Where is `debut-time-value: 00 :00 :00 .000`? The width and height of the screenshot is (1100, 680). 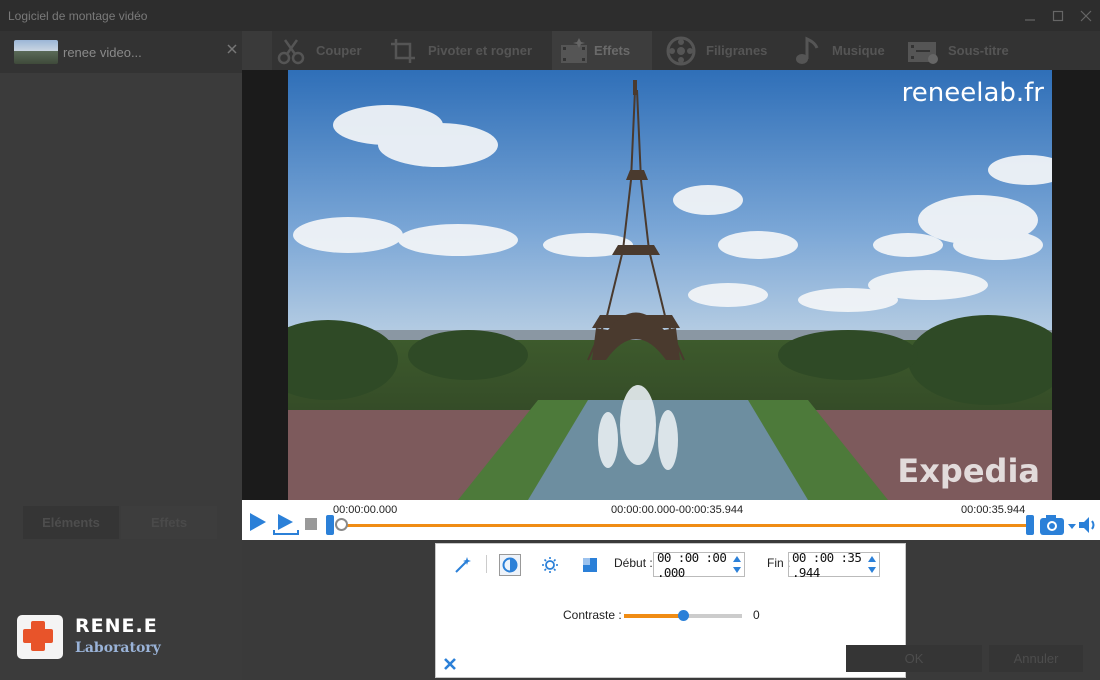 debut-time-value: 00 :00 :00 .000 is located at coordinates (692, 564).